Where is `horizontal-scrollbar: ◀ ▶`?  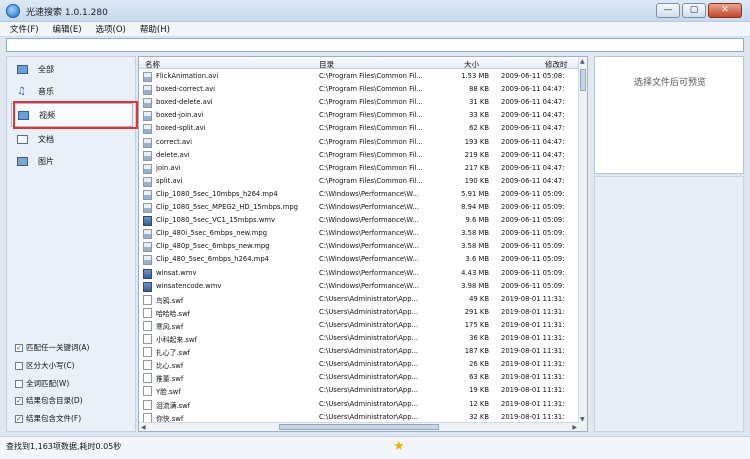
horizontal-scrollbar: ◀ ▶ is located at coordinates (359, 426).